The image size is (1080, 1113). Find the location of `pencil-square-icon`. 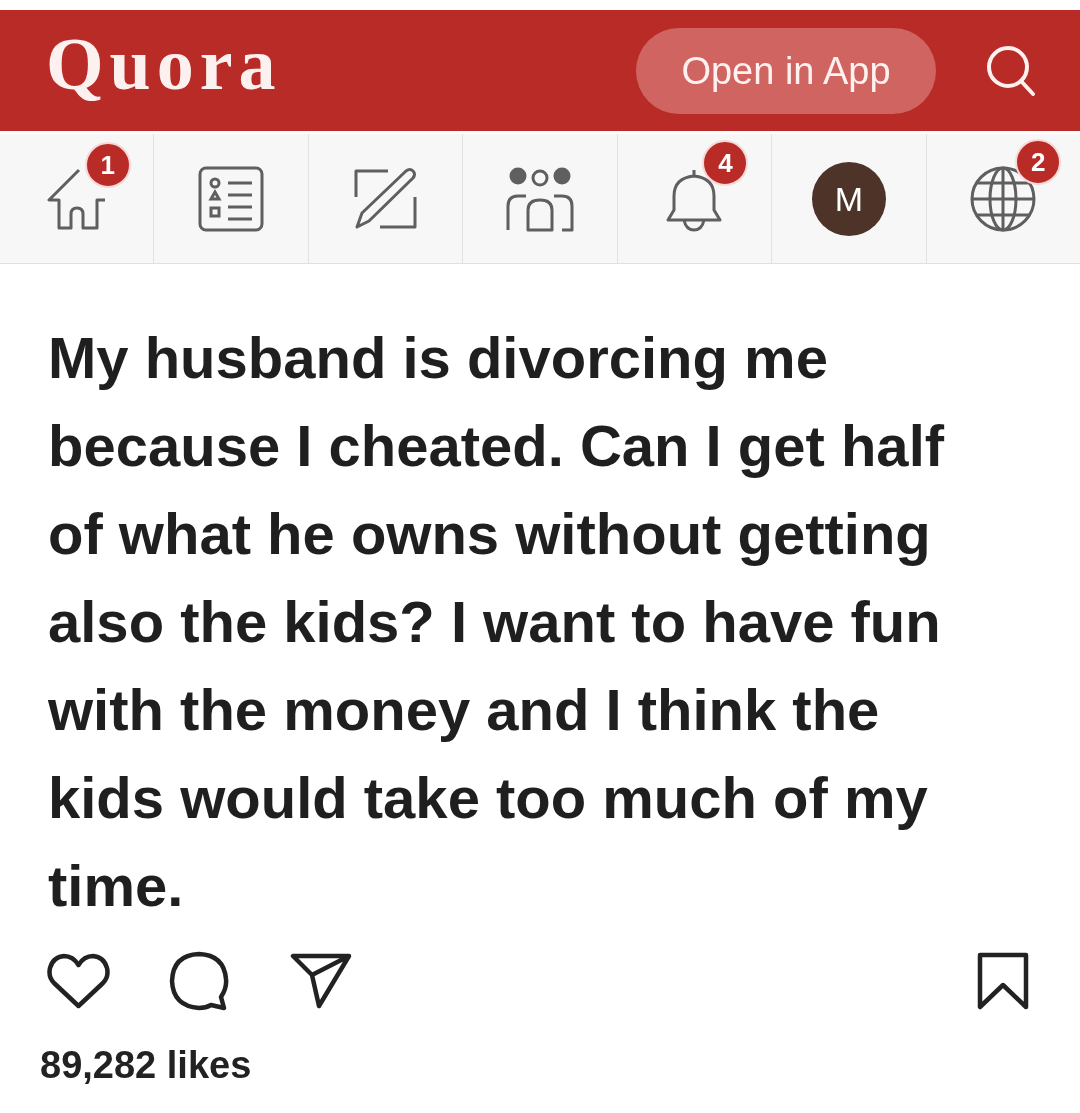

pencil-square-icon is located at coordinates (385, 198).